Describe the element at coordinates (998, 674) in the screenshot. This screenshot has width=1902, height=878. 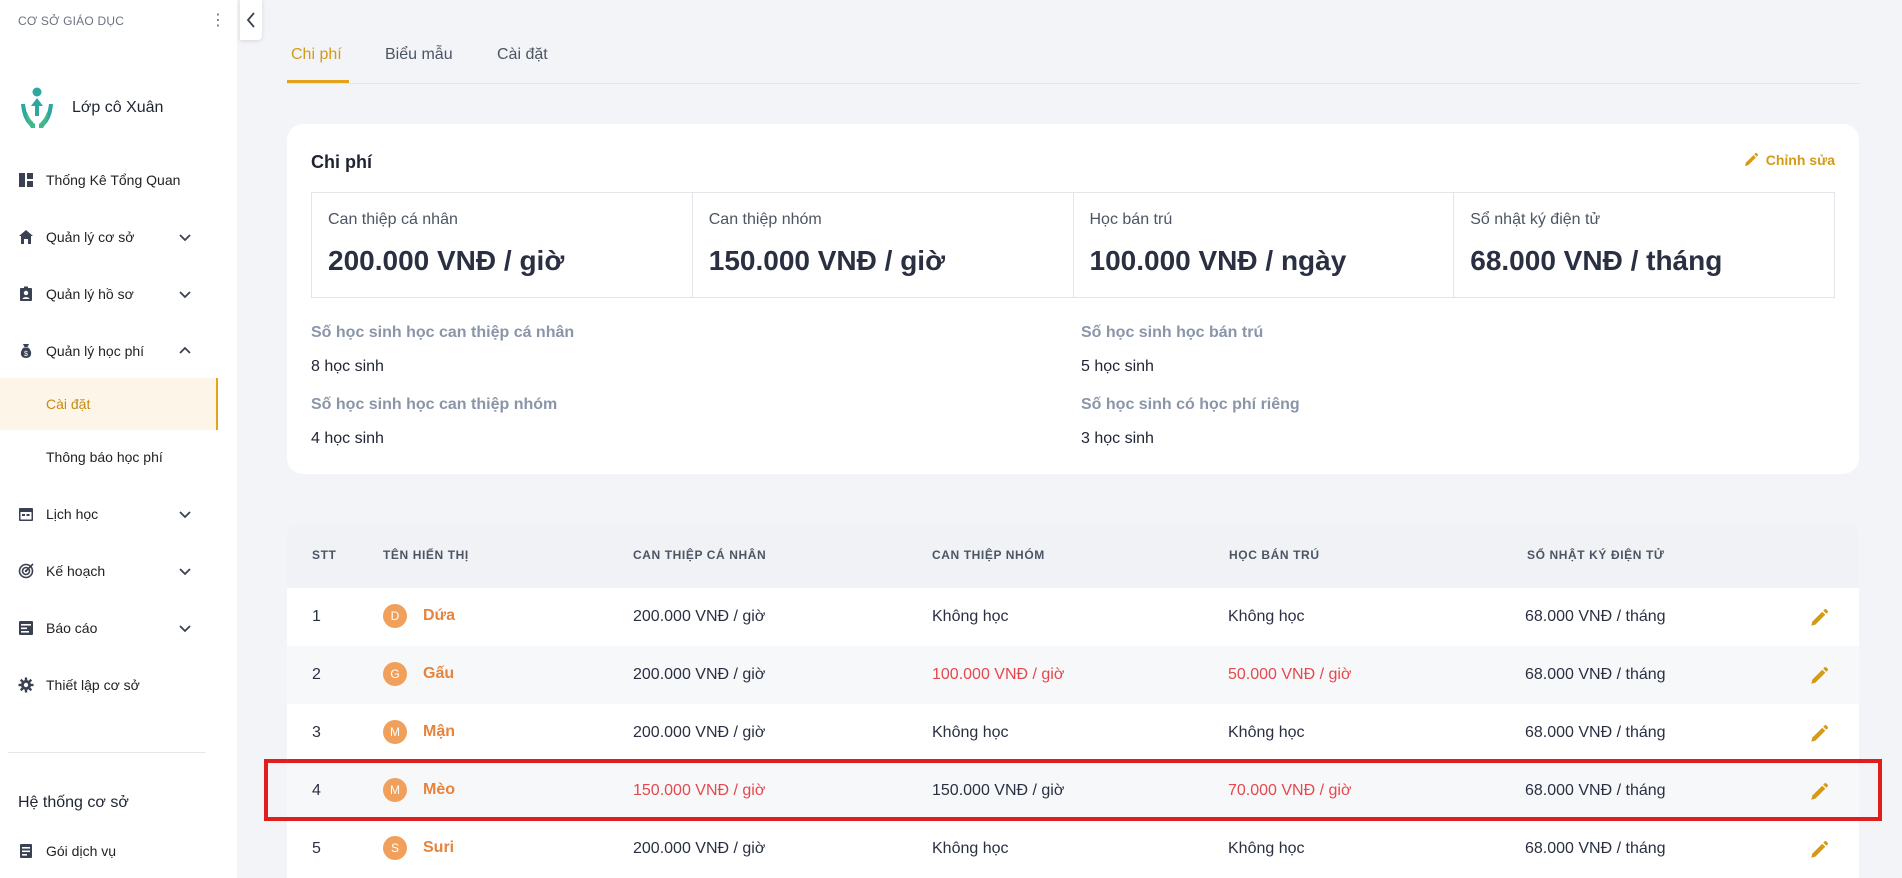
I see `cell-group-fee: 100.000 VNĐ / giờ` at that location.